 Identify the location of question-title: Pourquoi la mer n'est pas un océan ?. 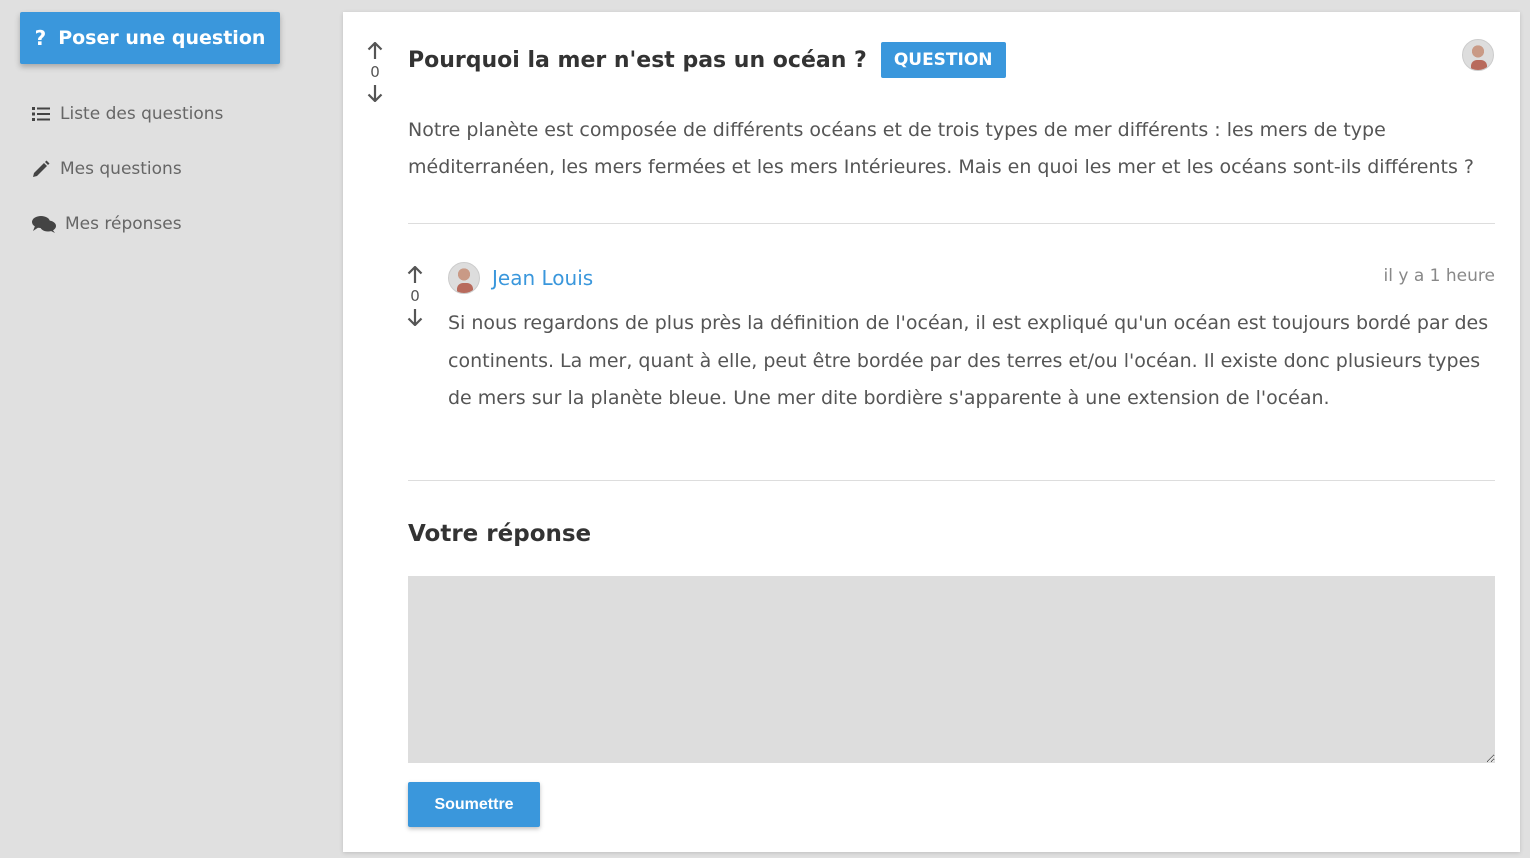
(637, 60).